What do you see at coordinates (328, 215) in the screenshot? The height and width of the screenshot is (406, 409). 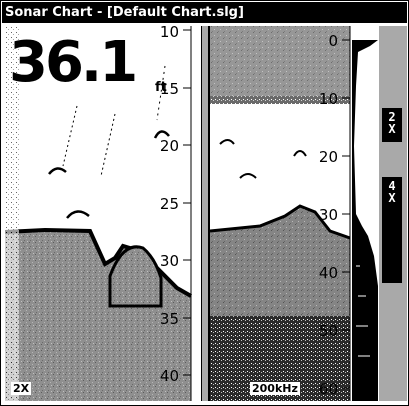 I see `full-scale-label: 30` at bounding box center [328, 215].